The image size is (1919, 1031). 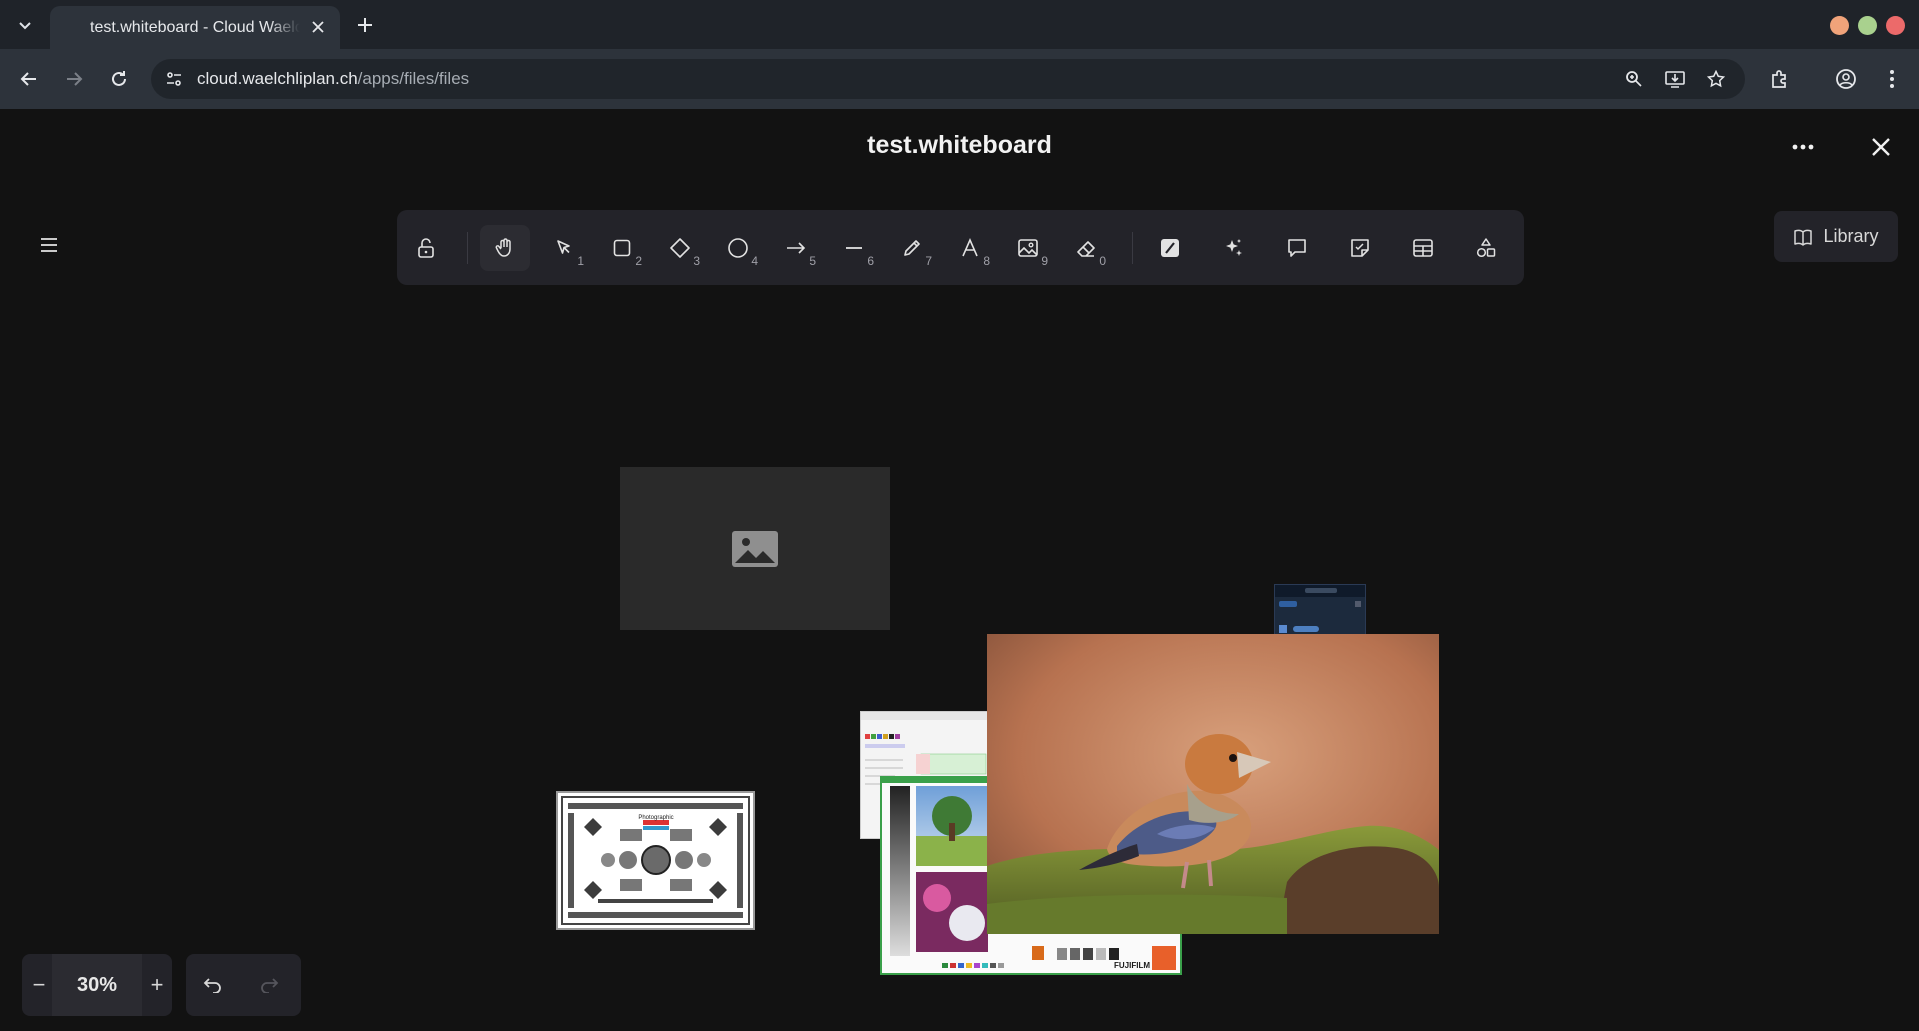 I want to click on text-icon, so click(x=970, y=247).